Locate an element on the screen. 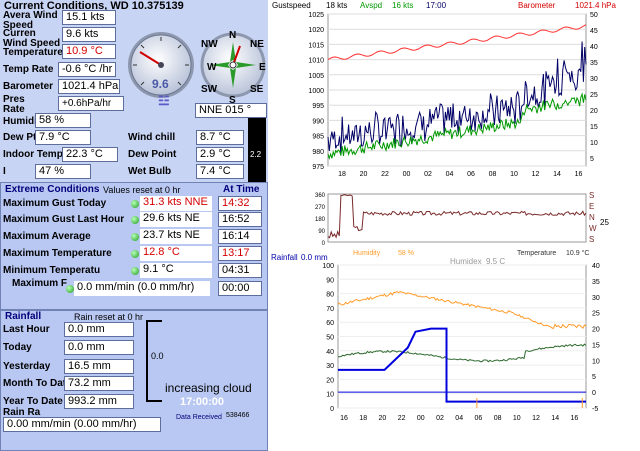 The width and height of the screenshot is (640, 451). dew-point-value: 2.9 °C is located at coordinates (220, 154).